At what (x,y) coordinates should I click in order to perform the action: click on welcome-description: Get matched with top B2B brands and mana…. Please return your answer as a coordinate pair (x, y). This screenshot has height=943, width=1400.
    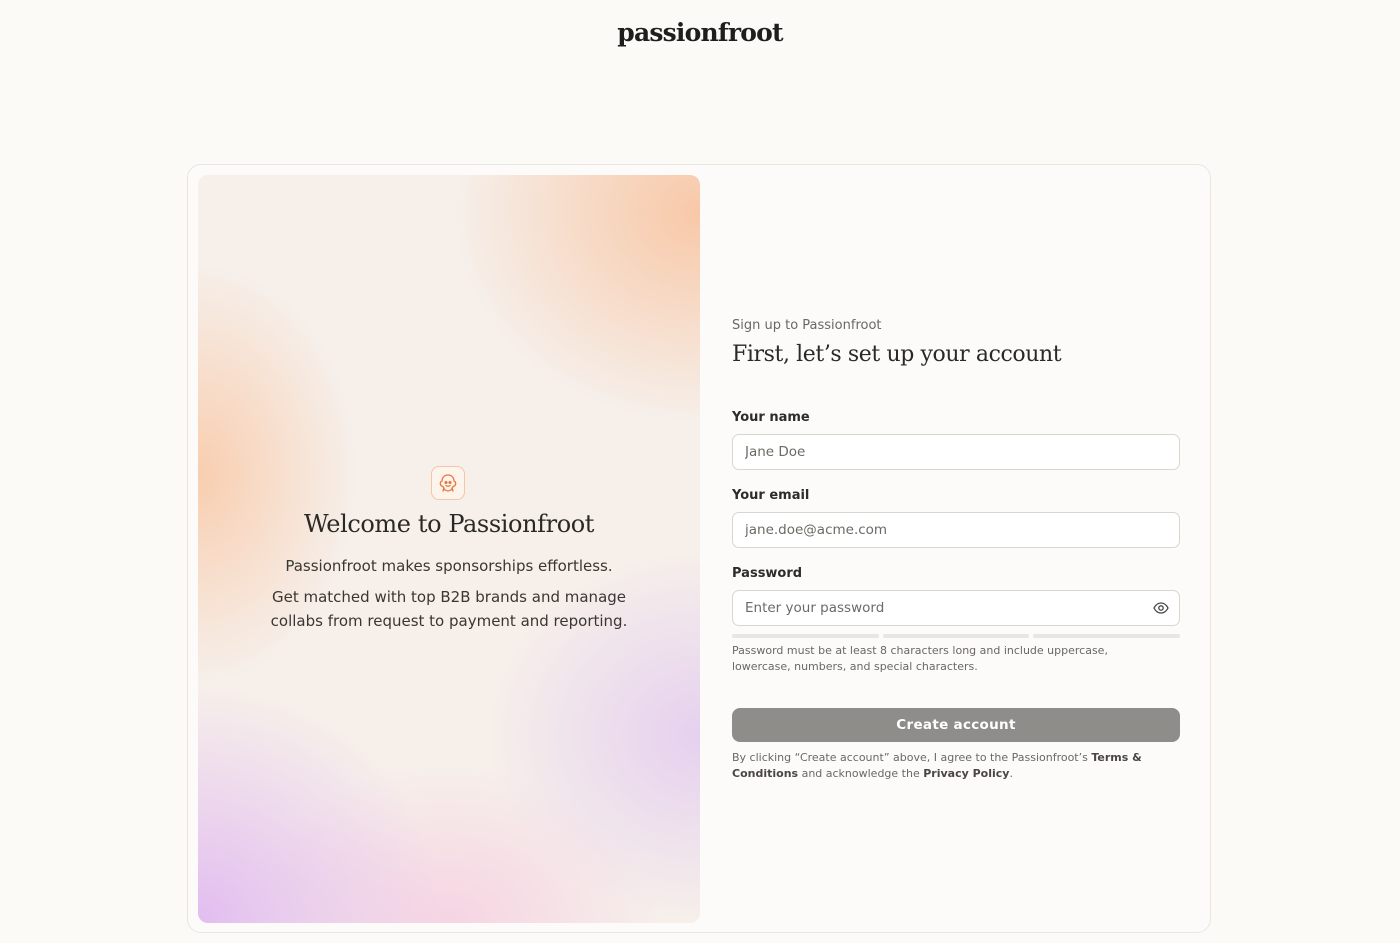
    Looking at the image, I should click on (449, 609).